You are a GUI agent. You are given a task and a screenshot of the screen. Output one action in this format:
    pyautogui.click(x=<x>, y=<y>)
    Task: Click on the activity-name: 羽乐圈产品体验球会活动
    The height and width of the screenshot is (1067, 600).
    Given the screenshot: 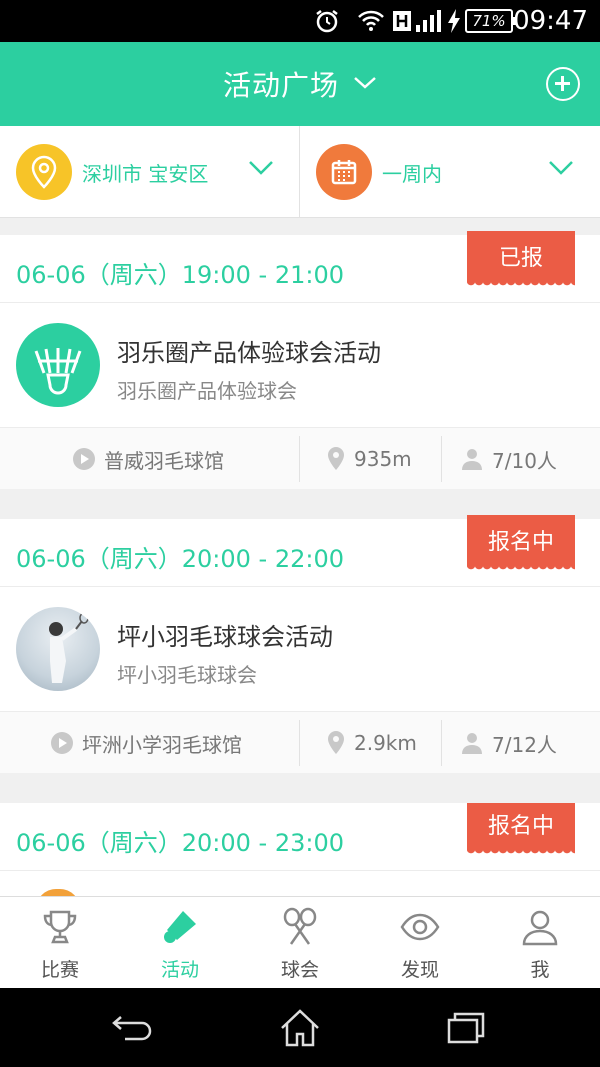 What is the action you would take?
    pyautogui.click(x=249, y=353)
    